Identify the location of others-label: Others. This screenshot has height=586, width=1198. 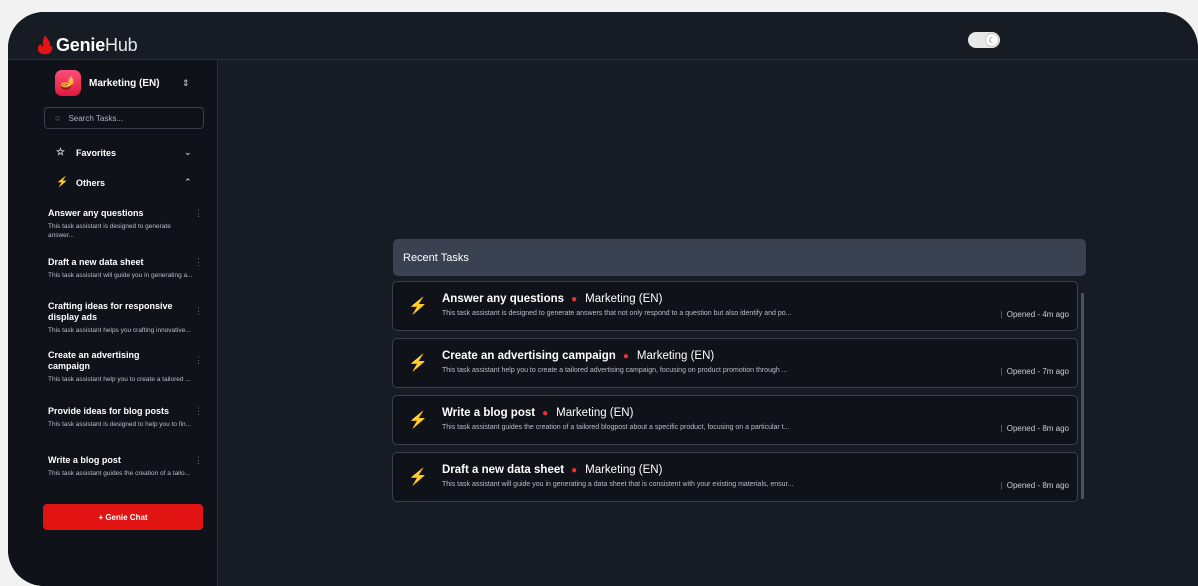
(91, 182).